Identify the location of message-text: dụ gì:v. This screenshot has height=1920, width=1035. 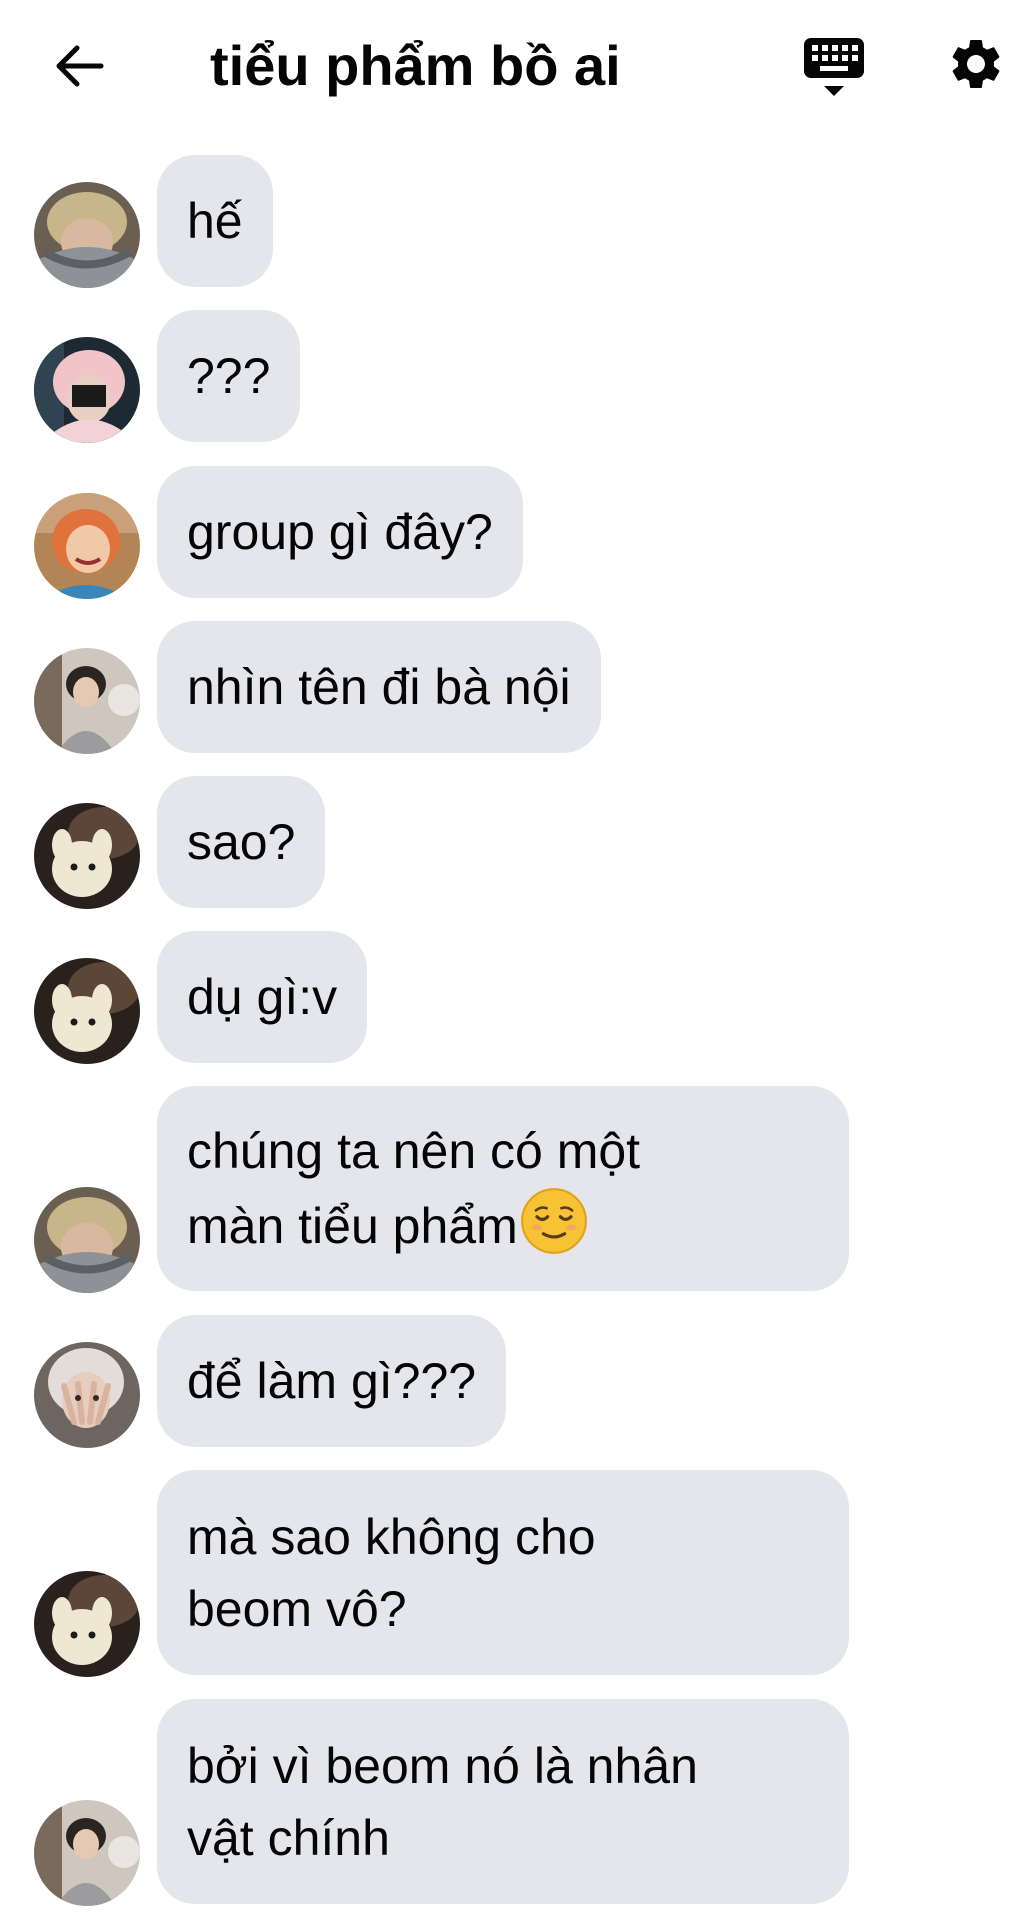
(262, 997).